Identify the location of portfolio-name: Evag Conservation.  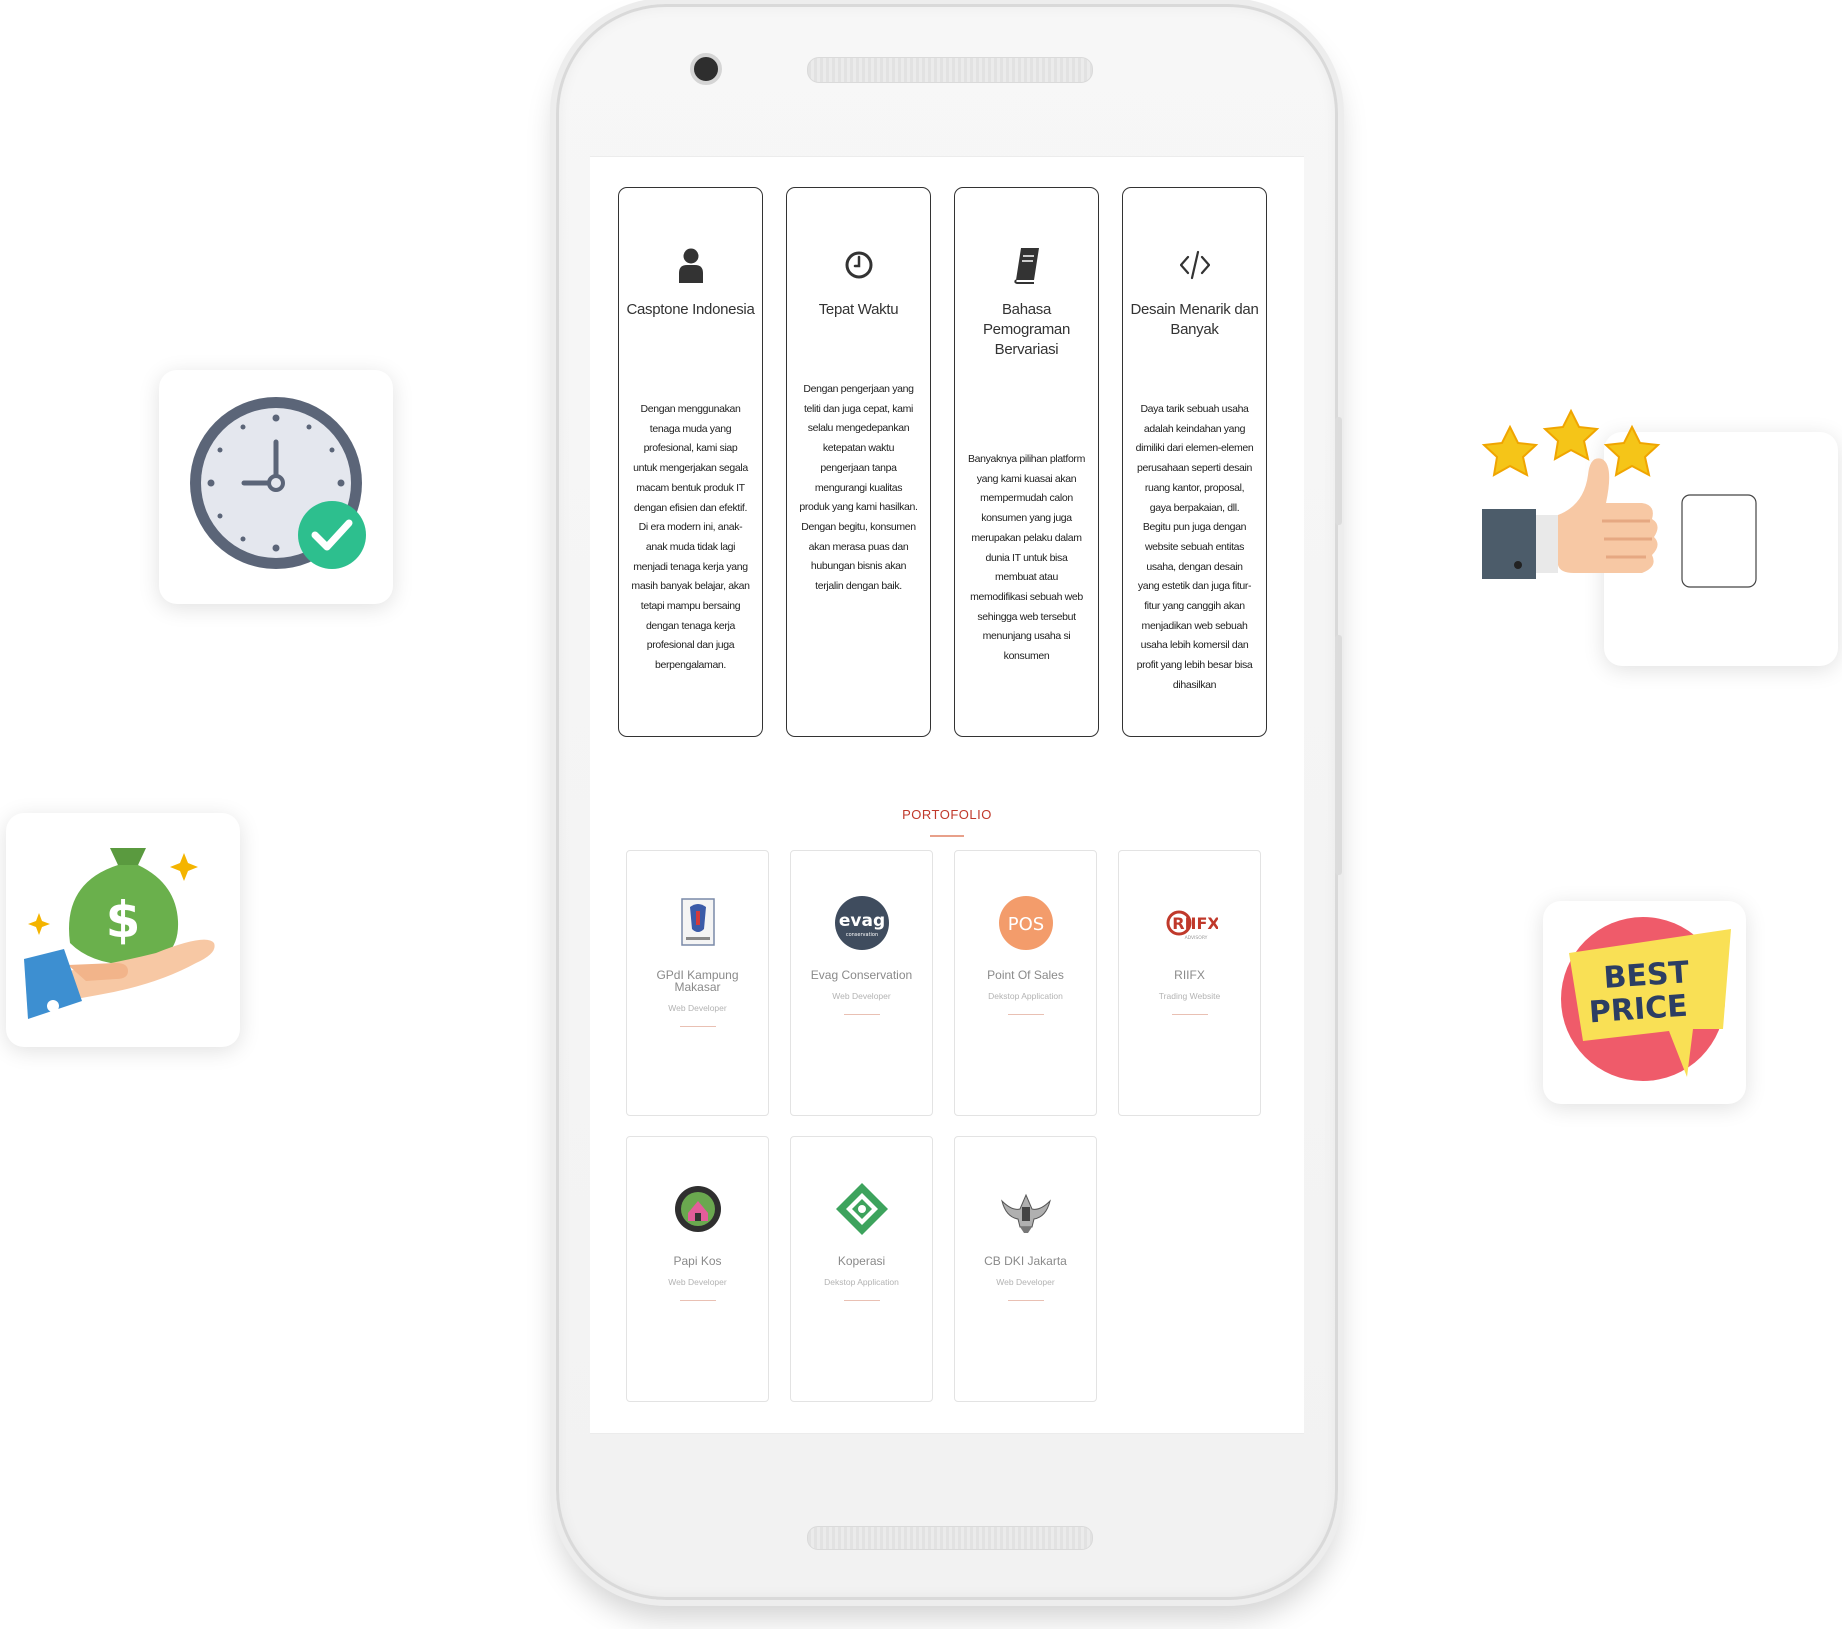
(861, 975).